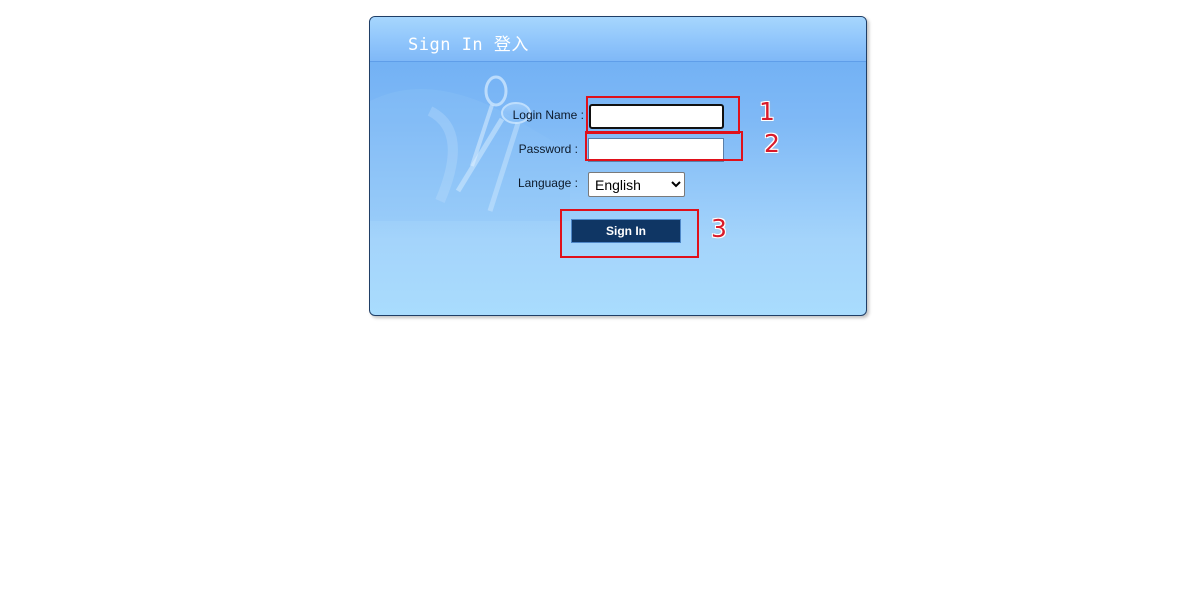 Image resolution: width=1194 pixels, height=598 pixels. Describe the element at coordinates (719, 228) in the screenshot. I see `annotation-number-3: 3` at that location.